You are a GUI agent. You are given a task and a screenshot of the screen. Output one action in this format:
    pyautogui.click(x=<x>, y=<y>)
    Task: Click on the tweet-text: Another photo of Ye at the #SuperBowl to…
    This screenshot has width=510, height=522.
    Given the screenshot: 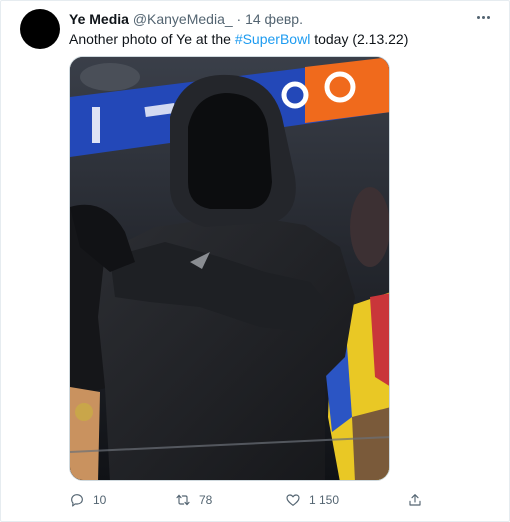 What is the action you would take?
    pyautogui.click(x=238, y=39)
    